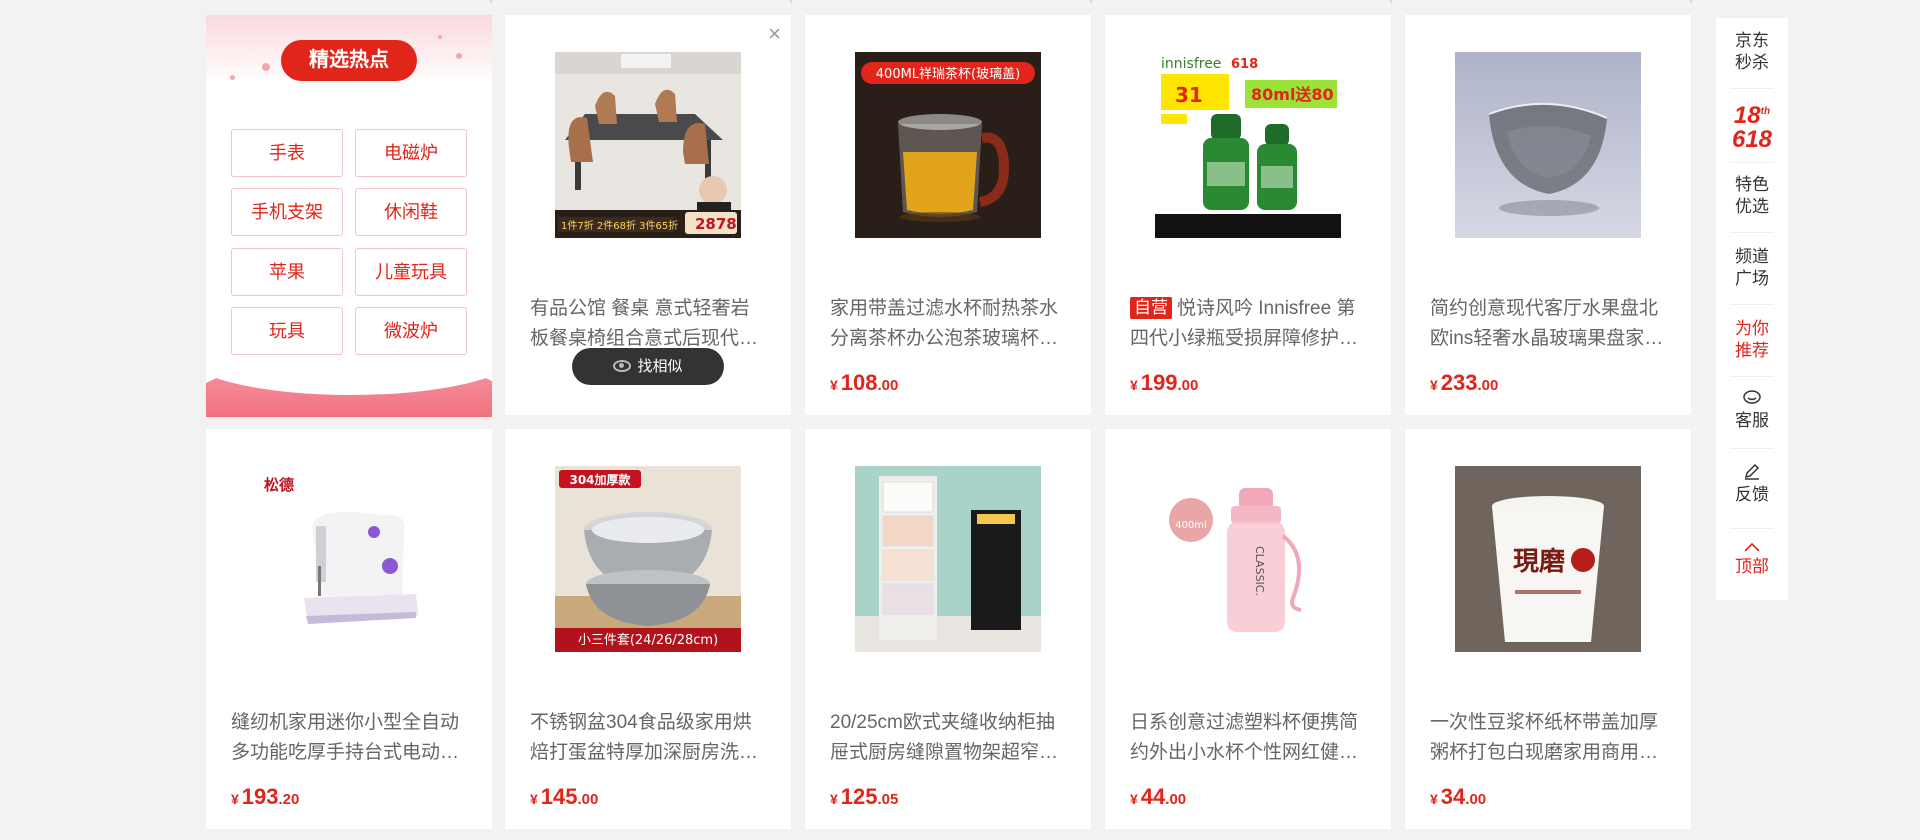  I want to click on hot-tag-button: 玩具, so click(287, 331).